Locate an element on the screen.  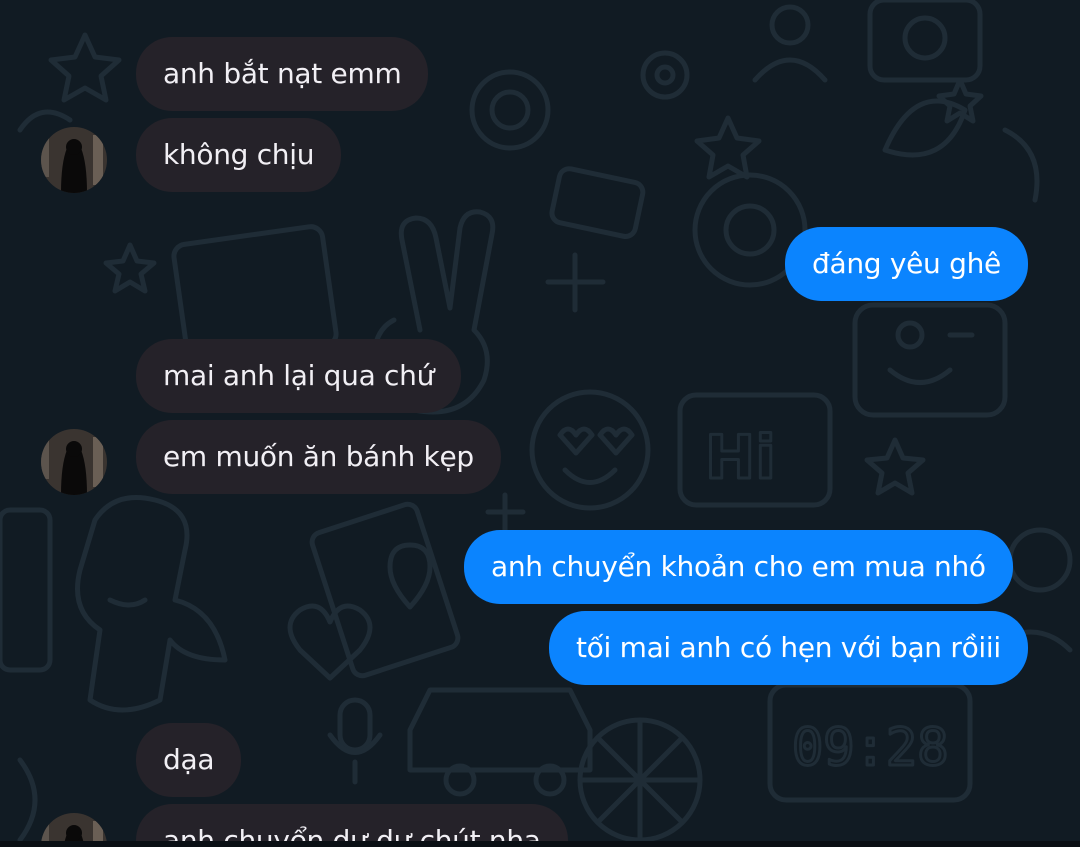
message-text: dạa is located at coordinates (189, 759).